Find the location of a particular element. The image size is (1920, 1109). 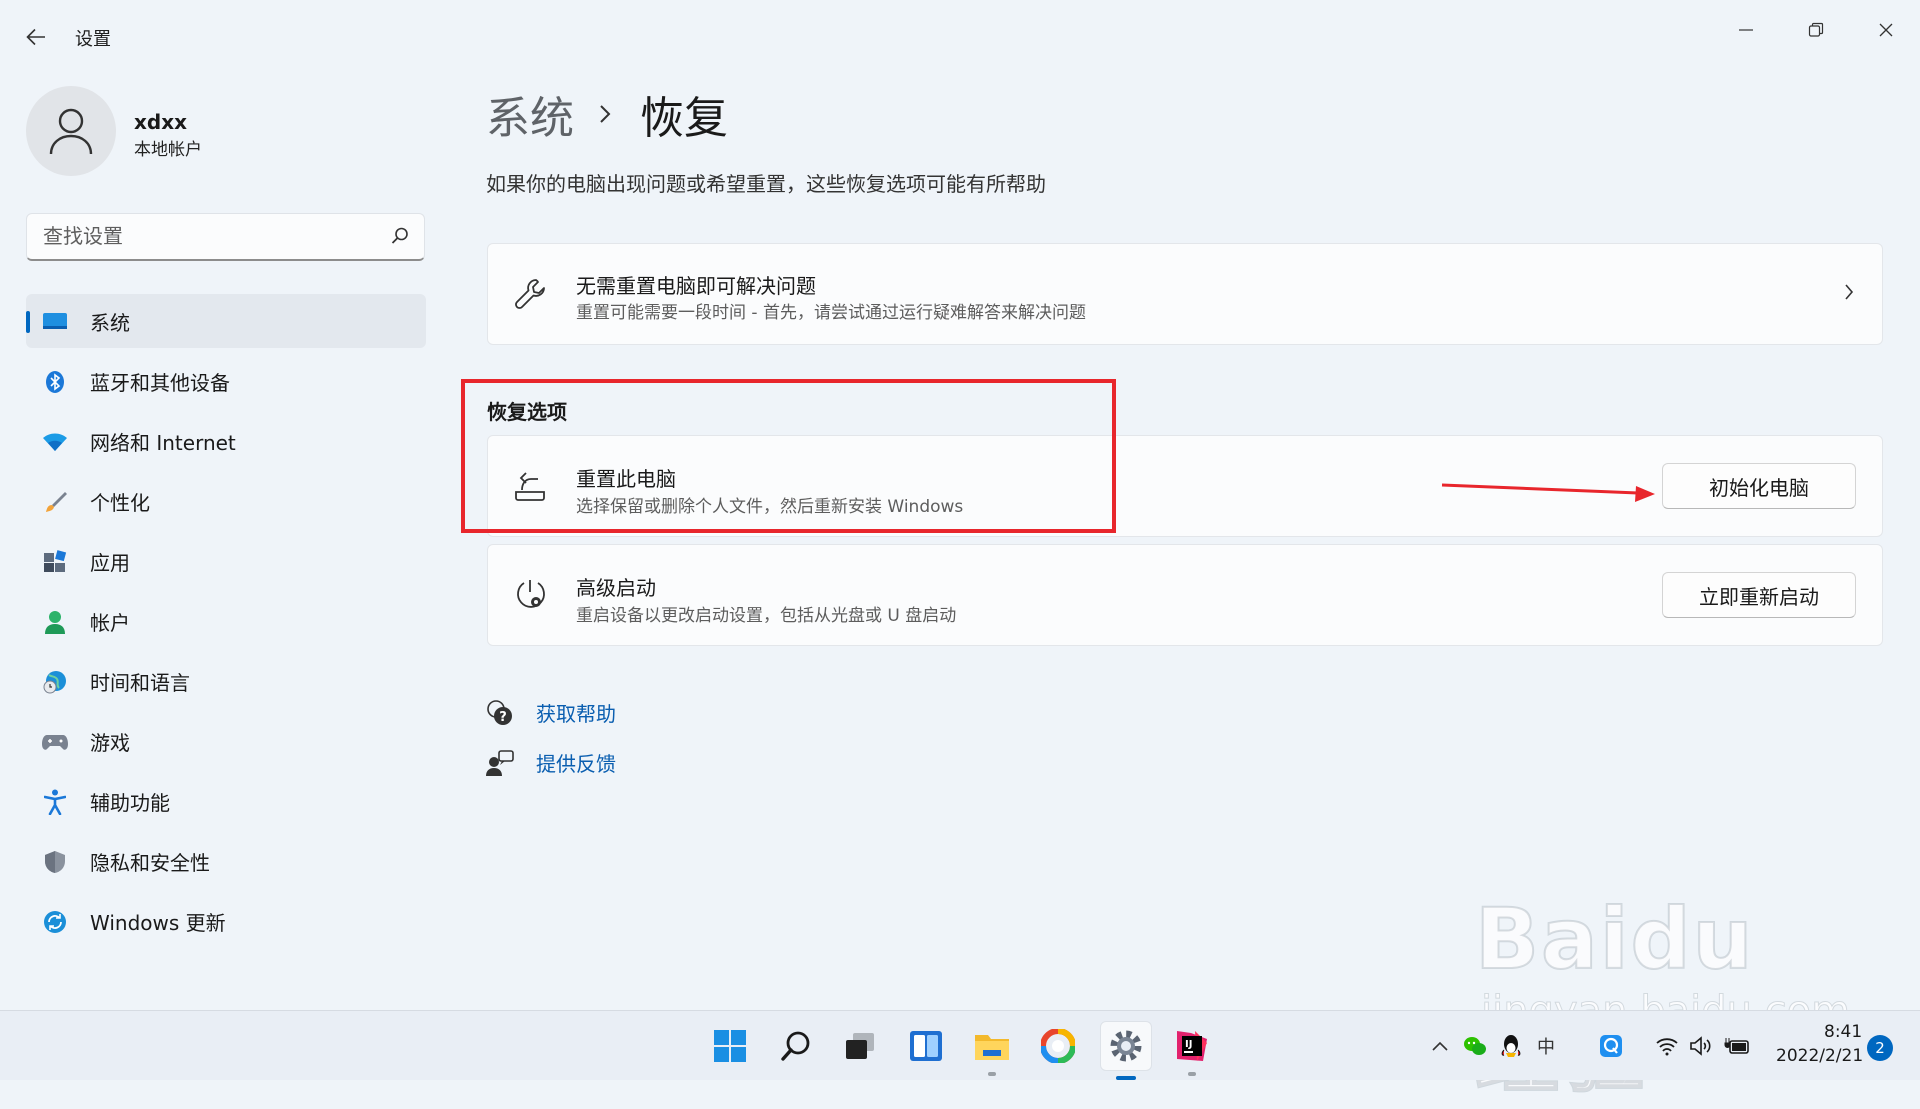

sidebar-item-accounts: 帐户 is located at coordinates (226, 621).